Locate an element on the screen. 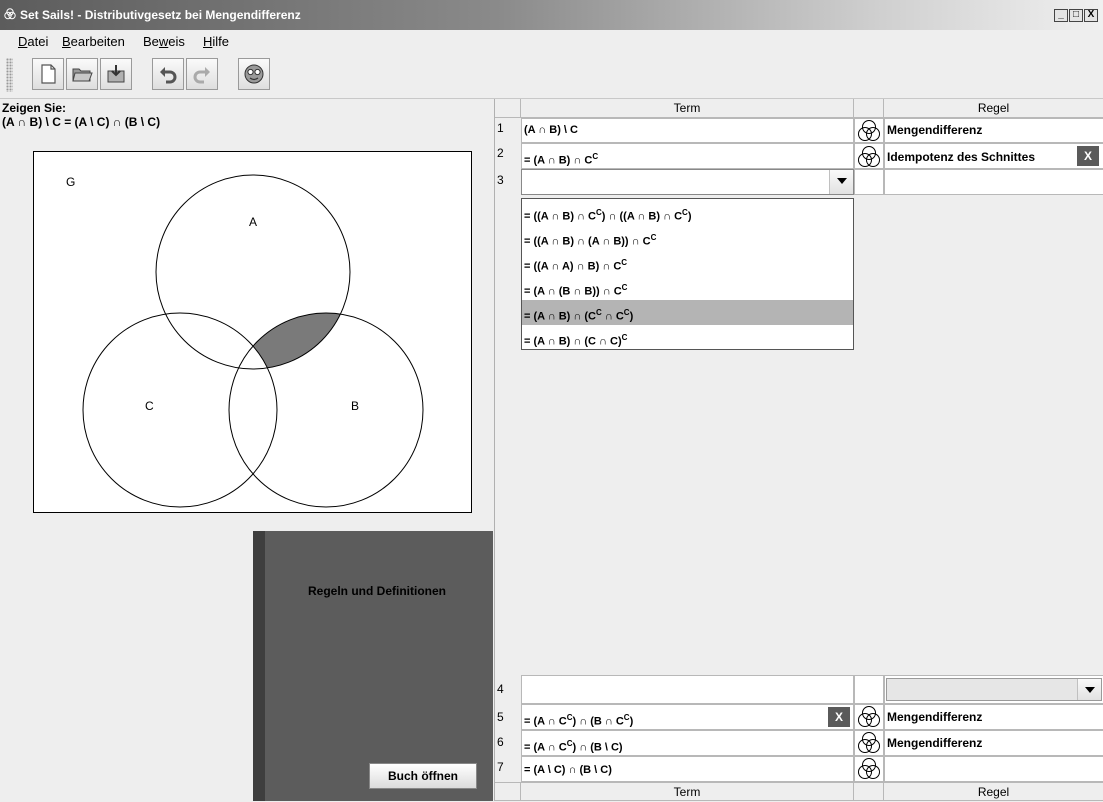 The height and width of the screenshot is (802, 1103). help-face-icon is located at coordinates (254, 74).